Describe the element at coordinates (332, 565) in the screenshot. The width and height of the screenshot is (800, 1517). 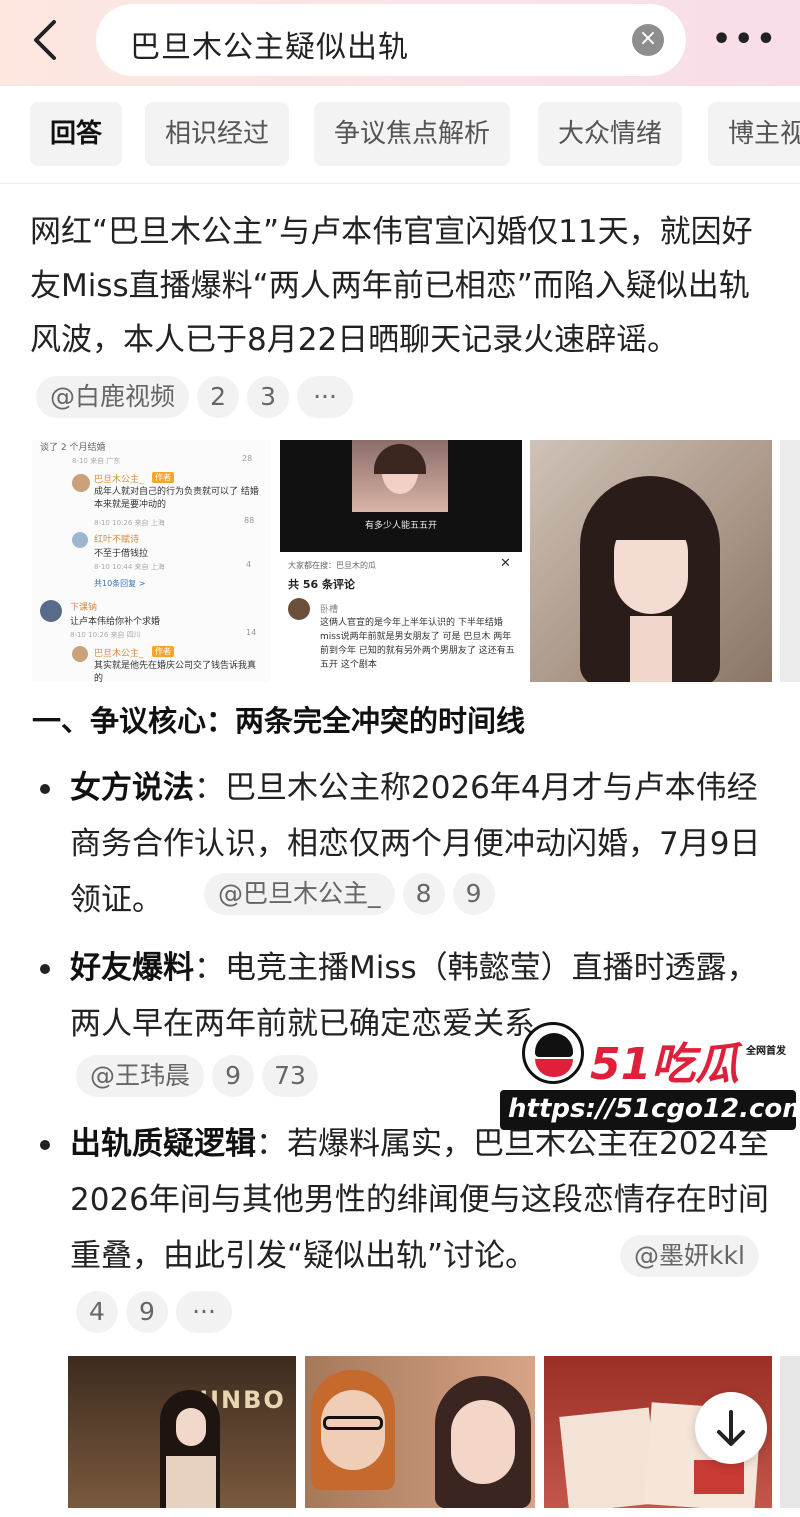
I see `image-text: 大家都在搜：巴旦木的瓜` at that location.